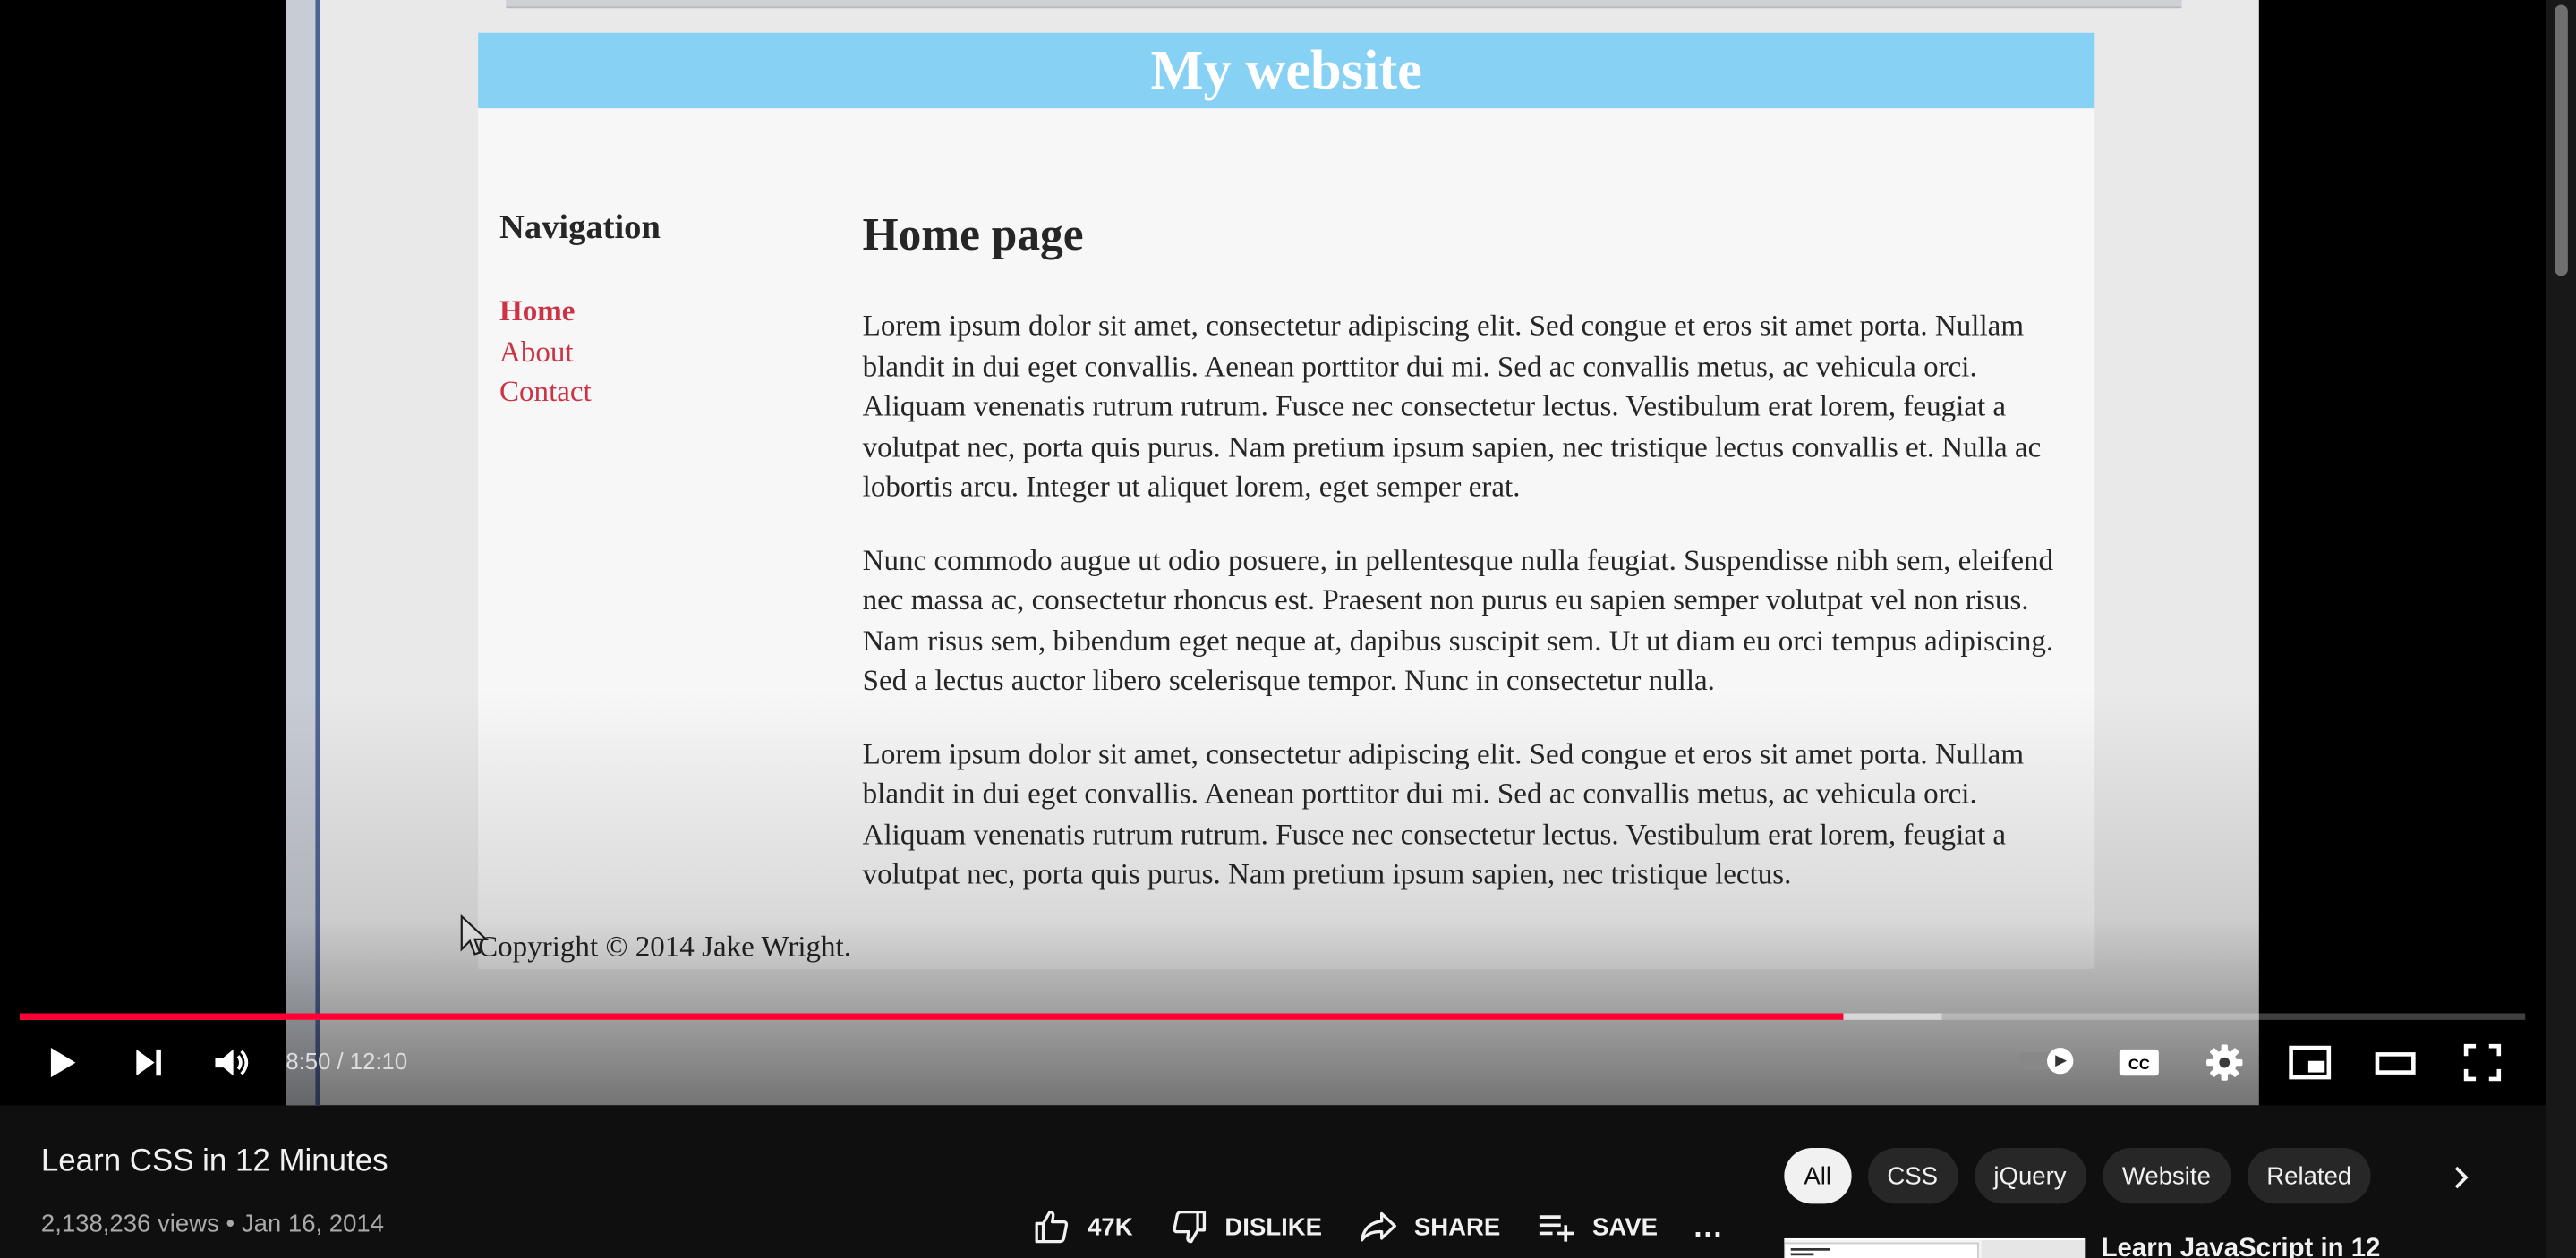  Describe the element at coordinates (1189, 1227) in the screenshot. I see `thumbs-down-icon` at that location.